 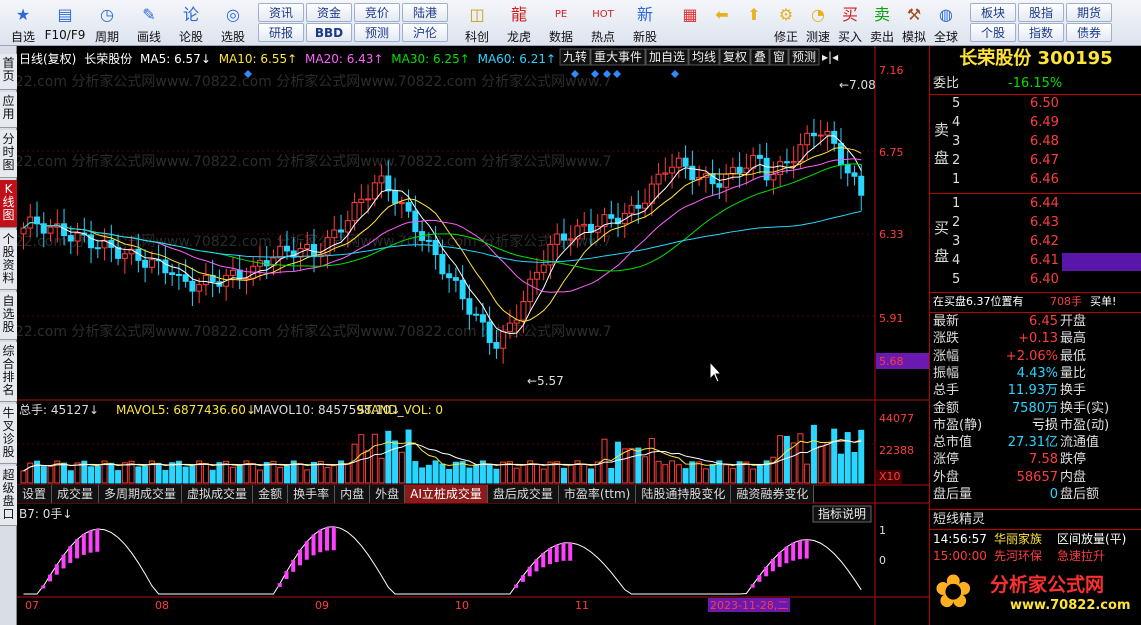 What do you see at coordinates (312, 494) in the screenshot?
I see `indicator-tab: 换手率` at bounding box center [312, 494].